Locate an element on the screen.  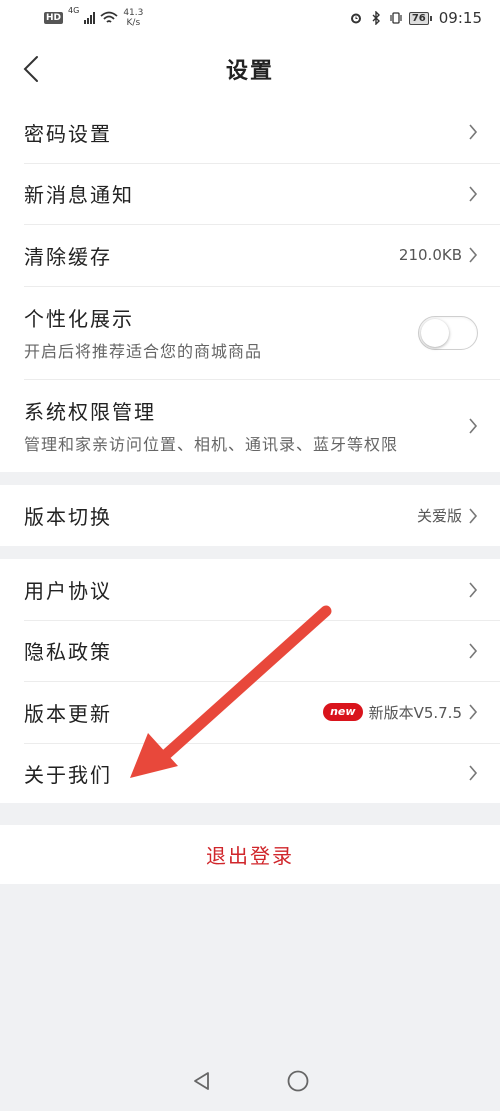
row-about-us: 关于我们 is located at coordinates (250, 773).